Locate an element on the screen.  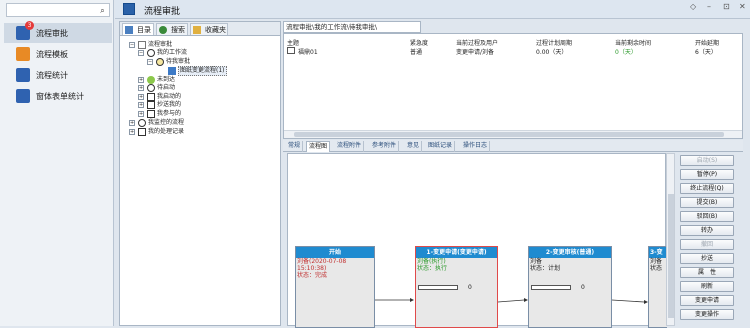
tree-node-label: 待我审批 is located at coordinates (178, 61).